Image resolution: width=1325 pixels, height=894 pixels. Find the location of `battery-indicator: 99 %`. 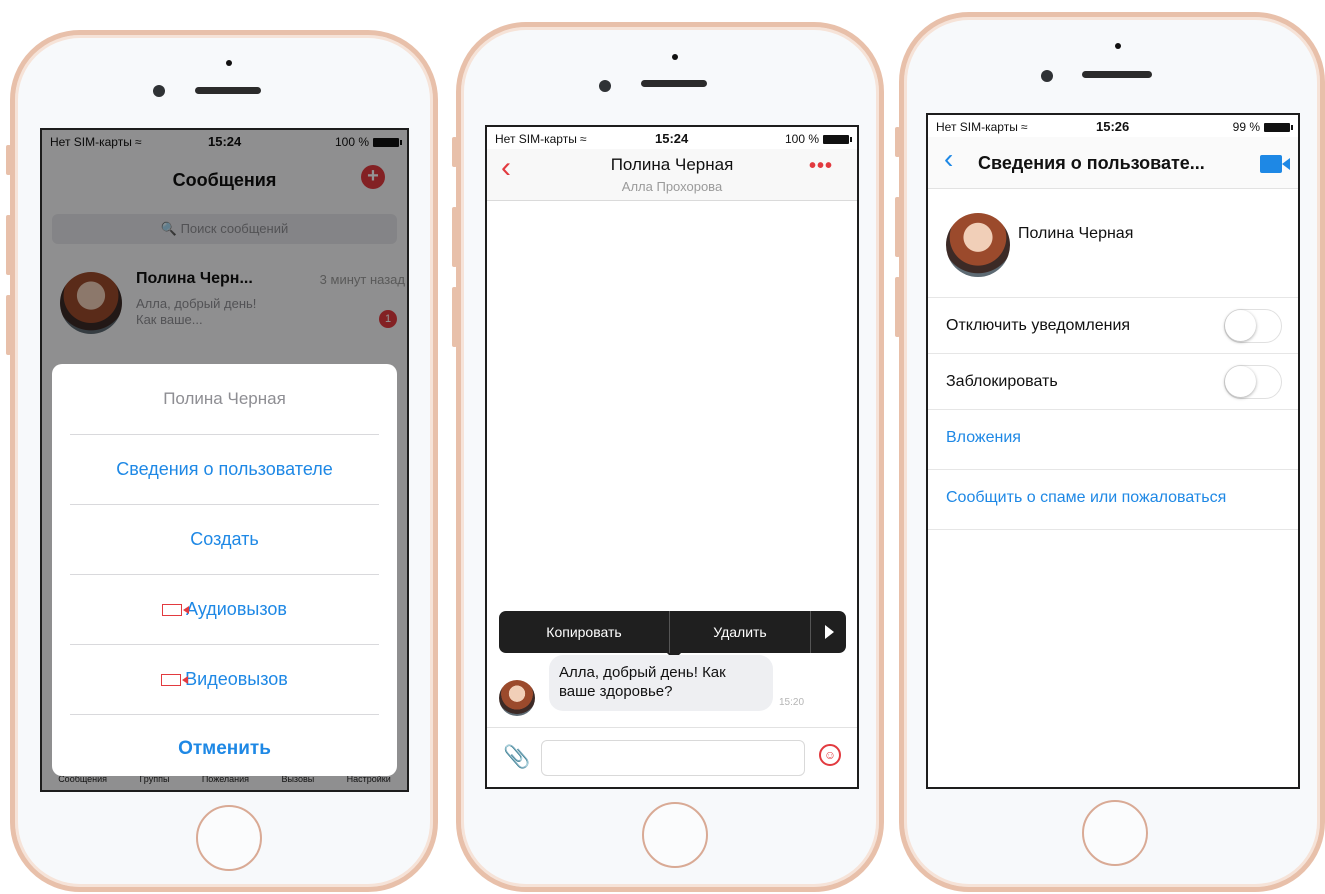

battery-indicator: 99 % is located at coordinates (1263, 127).